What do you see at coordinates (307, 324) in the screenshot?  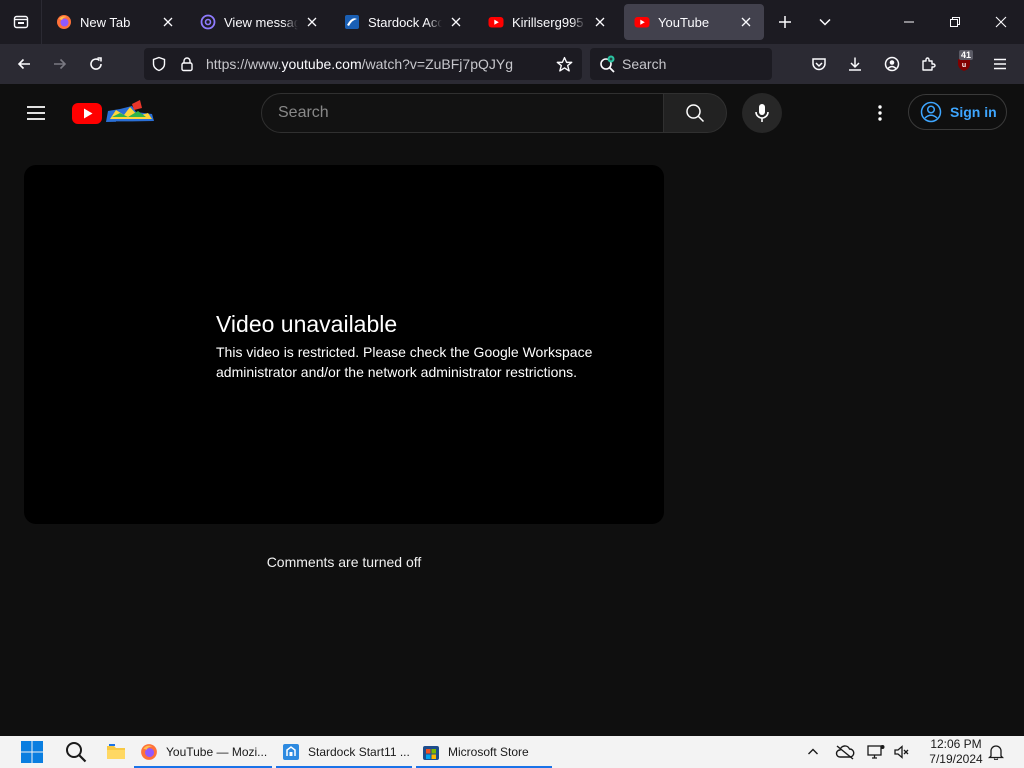 I see `video-unavailable-title: Video unavailable` at bounding box center [307, 324].